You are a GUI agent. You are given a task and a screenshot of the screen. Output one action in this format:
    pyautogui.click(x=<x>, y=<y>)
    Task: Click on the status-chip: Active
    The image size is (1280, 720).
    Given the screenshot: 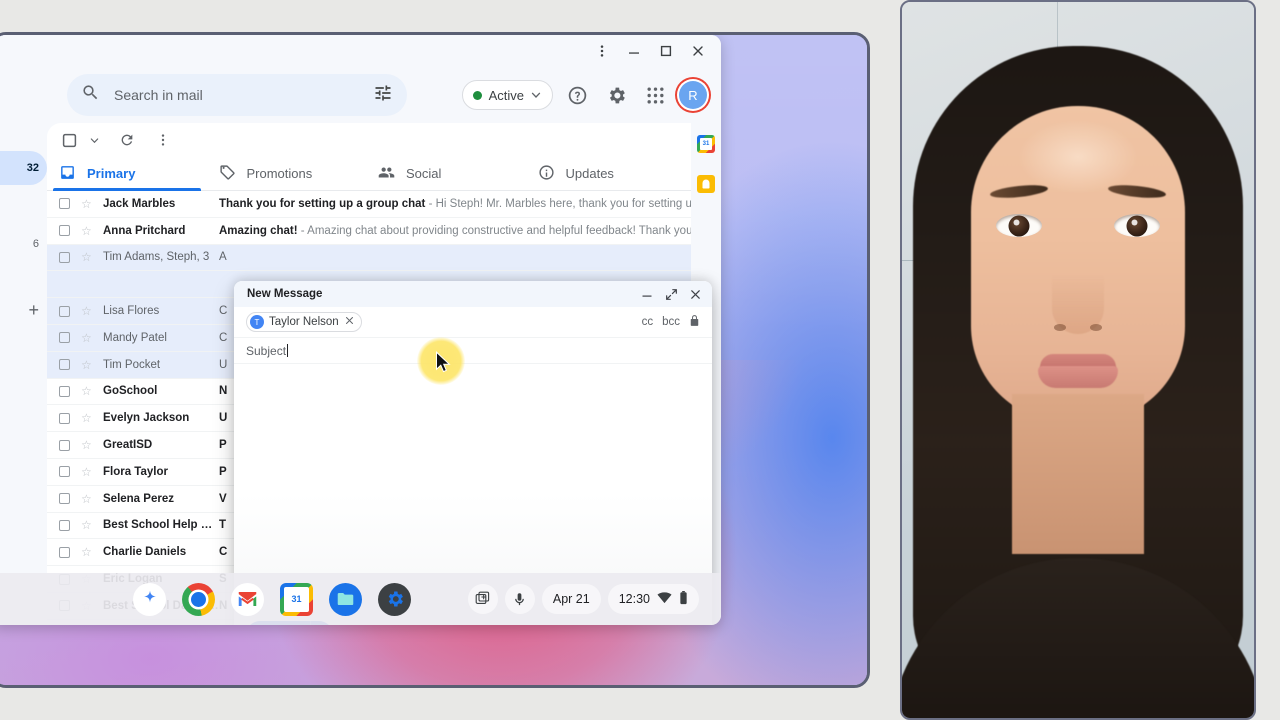 What is the action you would take?
    pyautogui.click(x=507, y=95)
    